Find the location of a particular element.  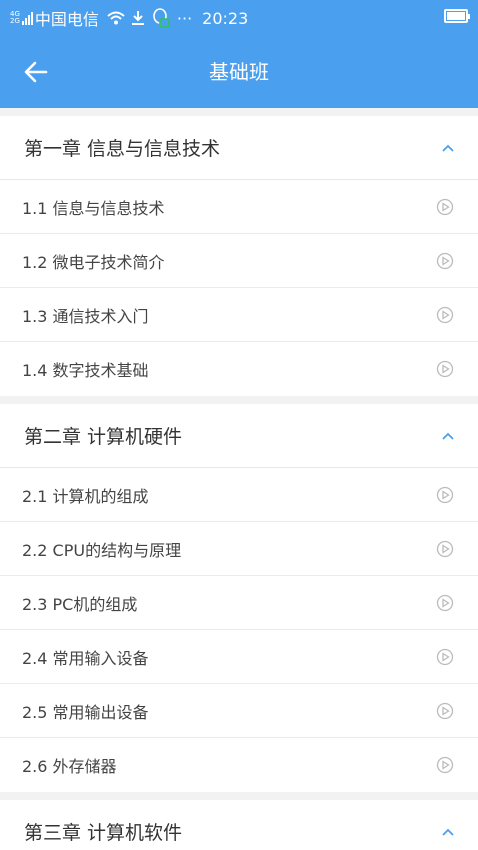

chapter-3: 第三章 计算机软件 is located at coordinates (239, 825).